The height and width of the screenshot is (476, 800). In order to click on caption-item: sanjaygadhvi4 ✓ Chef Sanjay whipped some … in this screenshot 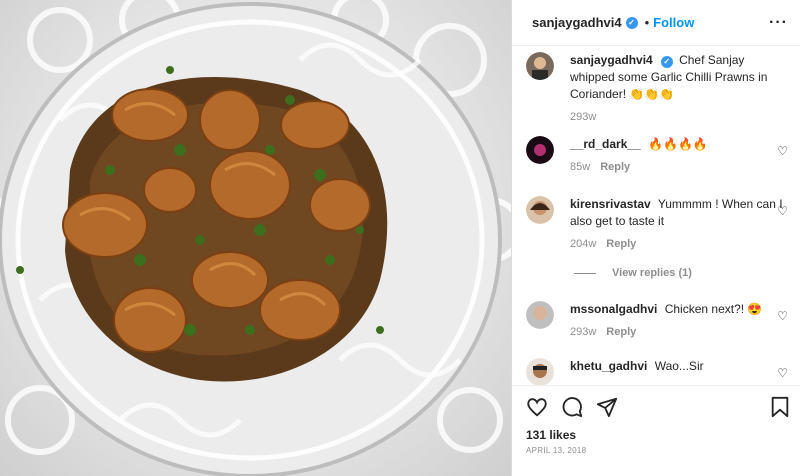, I will do `click(658, 89)`.